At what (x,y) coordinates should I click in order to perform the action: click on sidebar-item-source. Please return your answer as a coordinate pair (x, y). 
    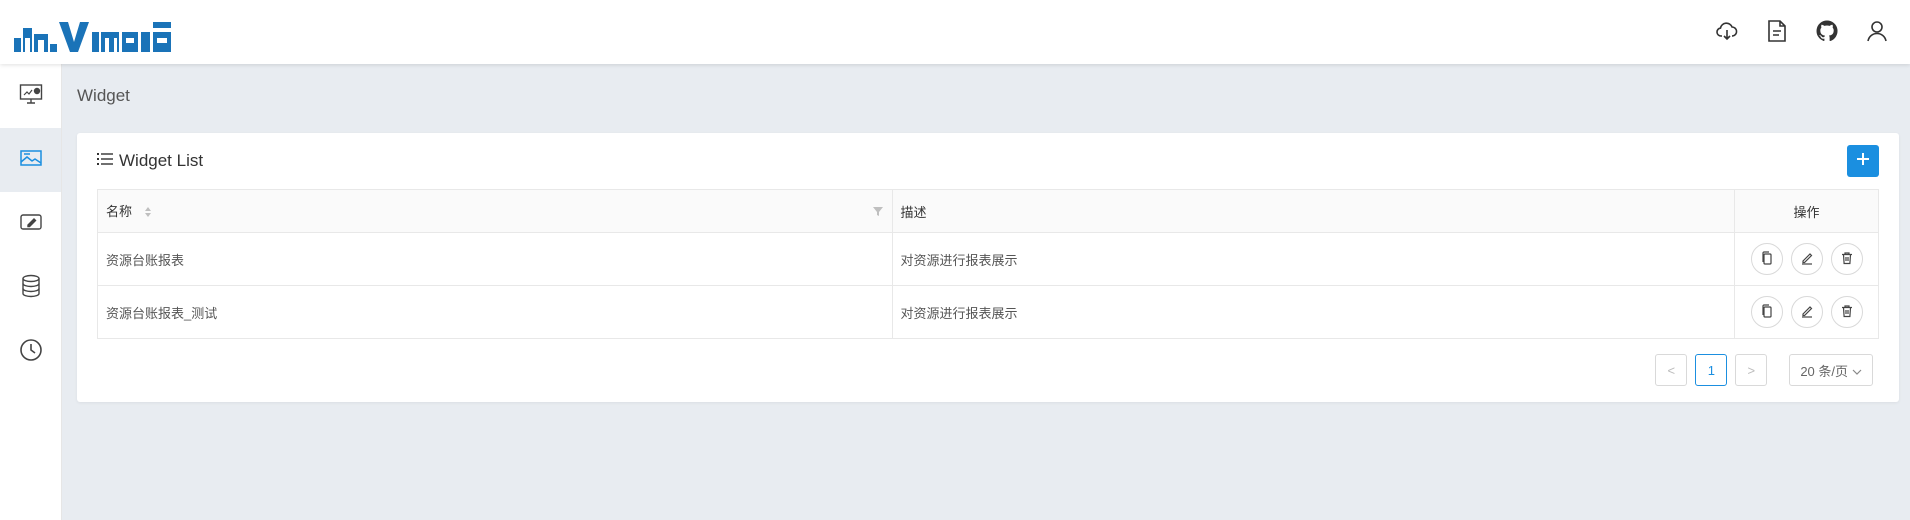
    Looking at the image, I should click on (30, 288).